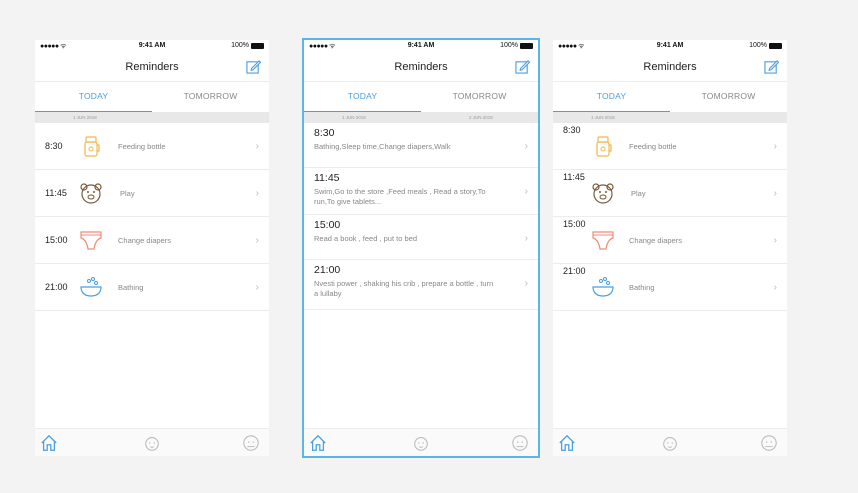 This screenshot has height=493, width=858. Describe the element at coordinates (421, 237) in the screenshot. I see `list-item: 15:00 Read a book , feed , put to bed ›` at that location.